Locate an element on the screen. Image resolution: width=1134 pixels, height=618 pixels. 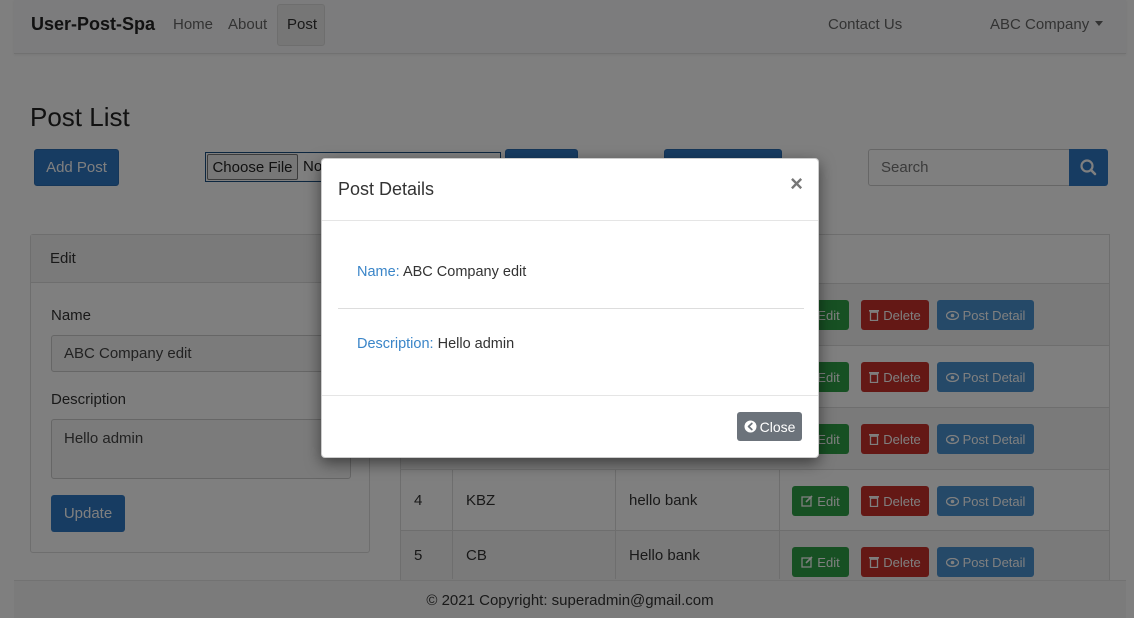
detail-name-key: Name: is located at coordinates (378, 272).